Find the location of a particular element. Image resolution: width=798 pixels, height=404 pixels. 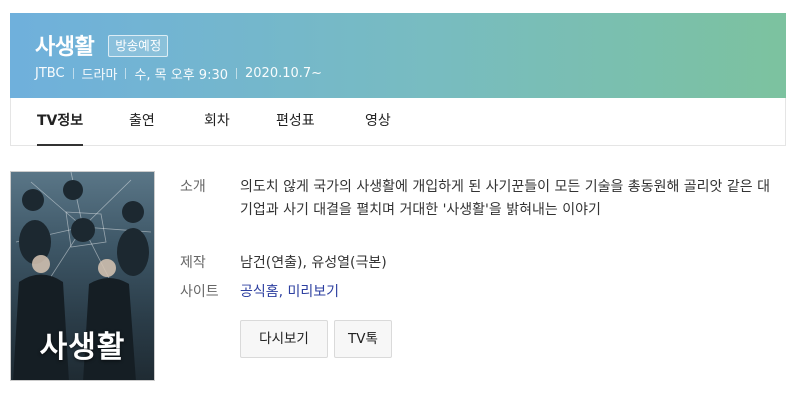

tab-tv-info: TV정보 is located at coordinates (60, 122).